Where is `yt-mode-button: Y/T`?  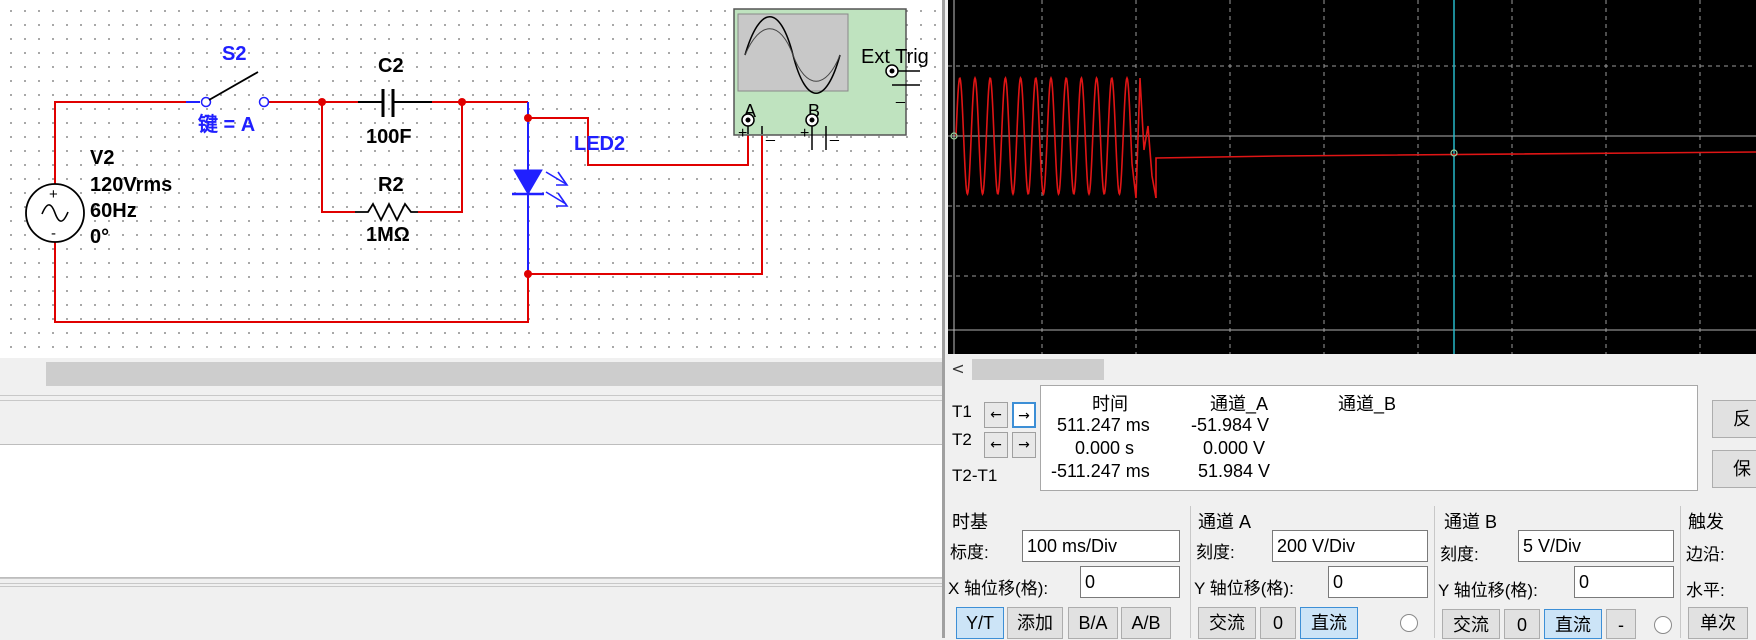
yt-mode-button: Y/T is located at coordinates (980, 623).